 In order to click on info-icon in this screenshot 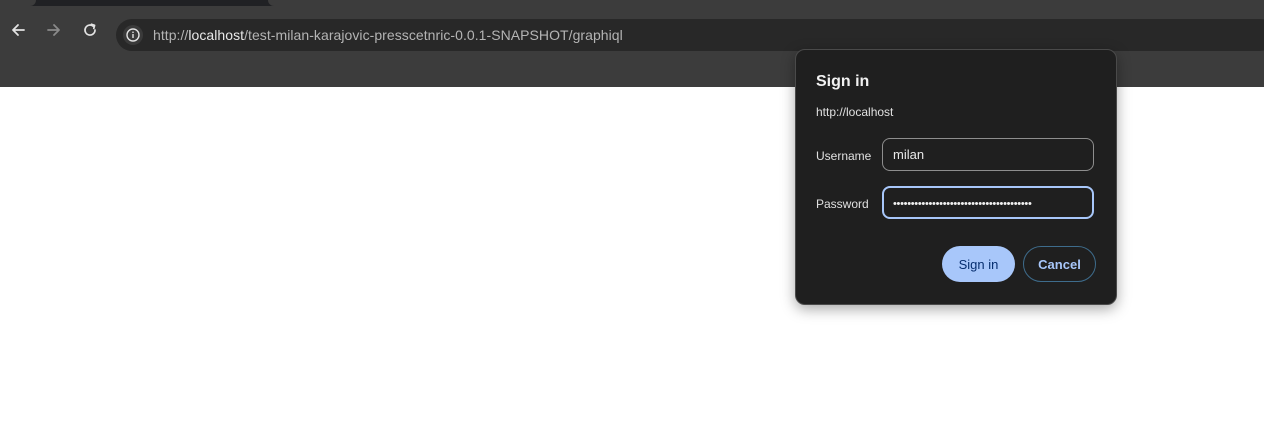, I will do `click(133, 35)`.